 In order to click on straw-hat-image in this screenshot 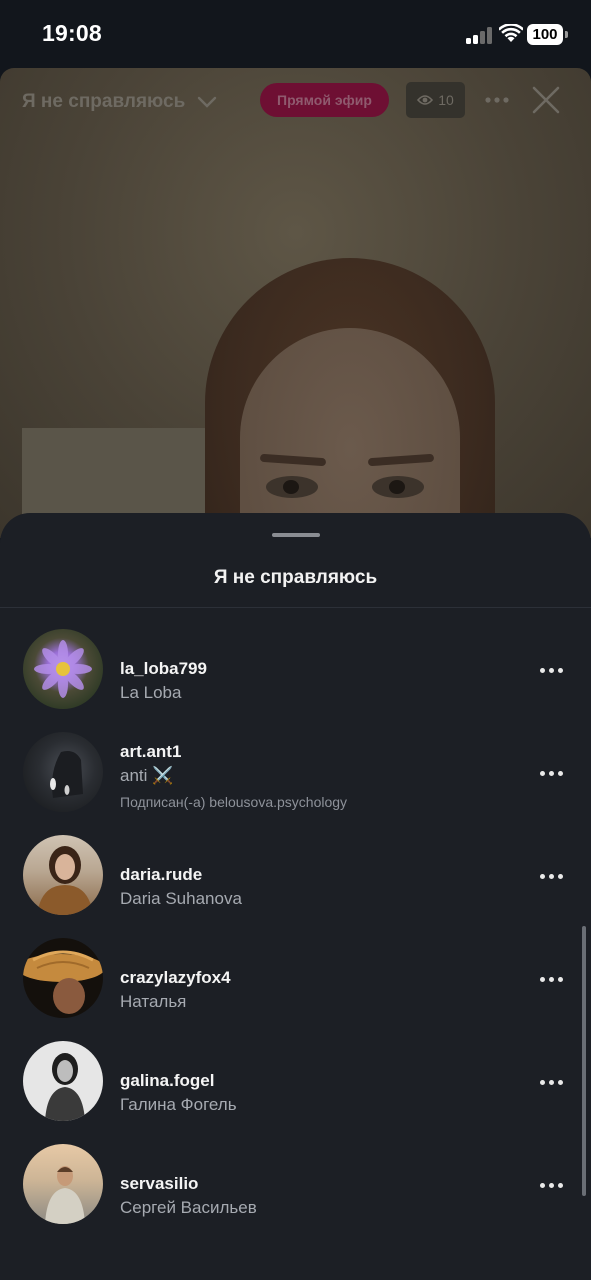, I will do `click(63, 982)`.